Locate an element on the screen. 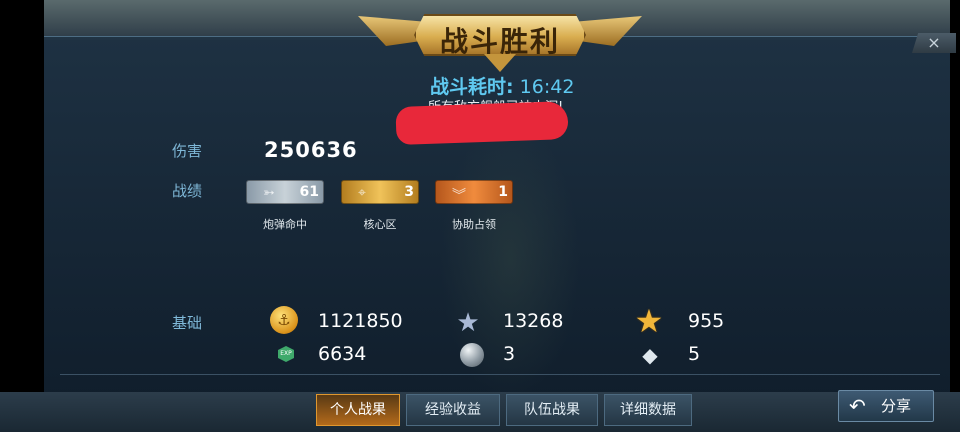 The width and height of the screenshot is (960, 432). sphere-icon is located at coordinates (472, 355).